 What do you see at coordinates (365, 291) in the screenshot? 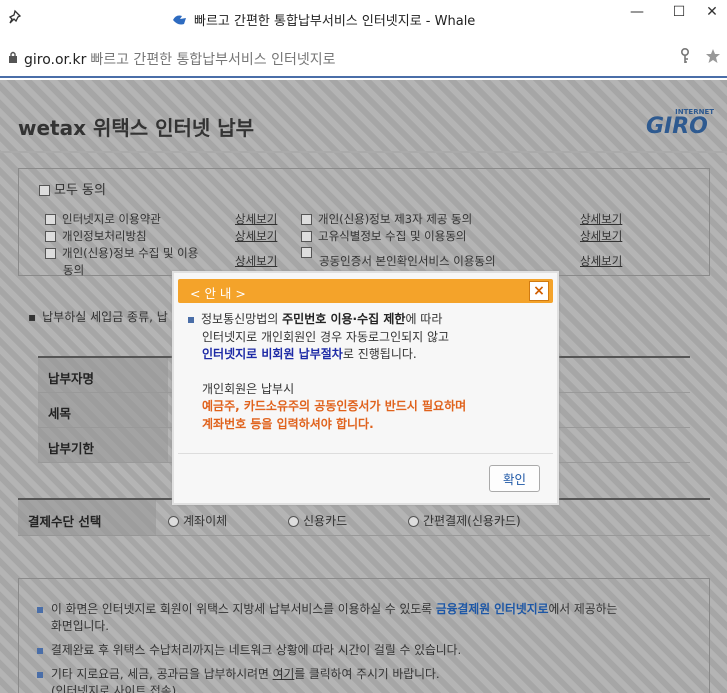
I see `modal-header: < 안 내 > ×` at bounding box center [365, 291].